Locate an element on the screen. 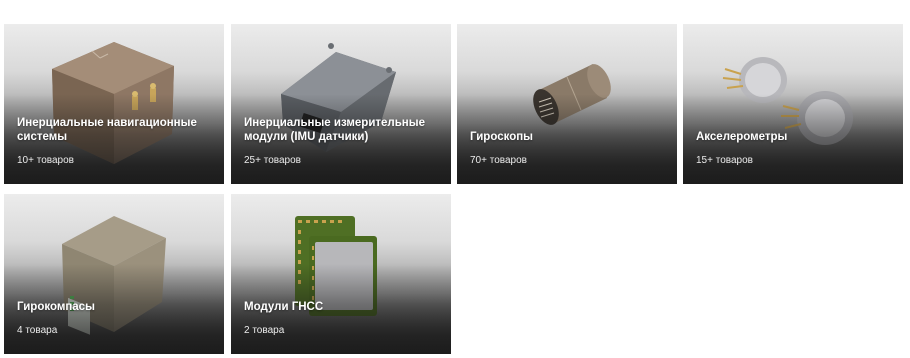  category-count: 2 товара is located at coordinates (264, 330).